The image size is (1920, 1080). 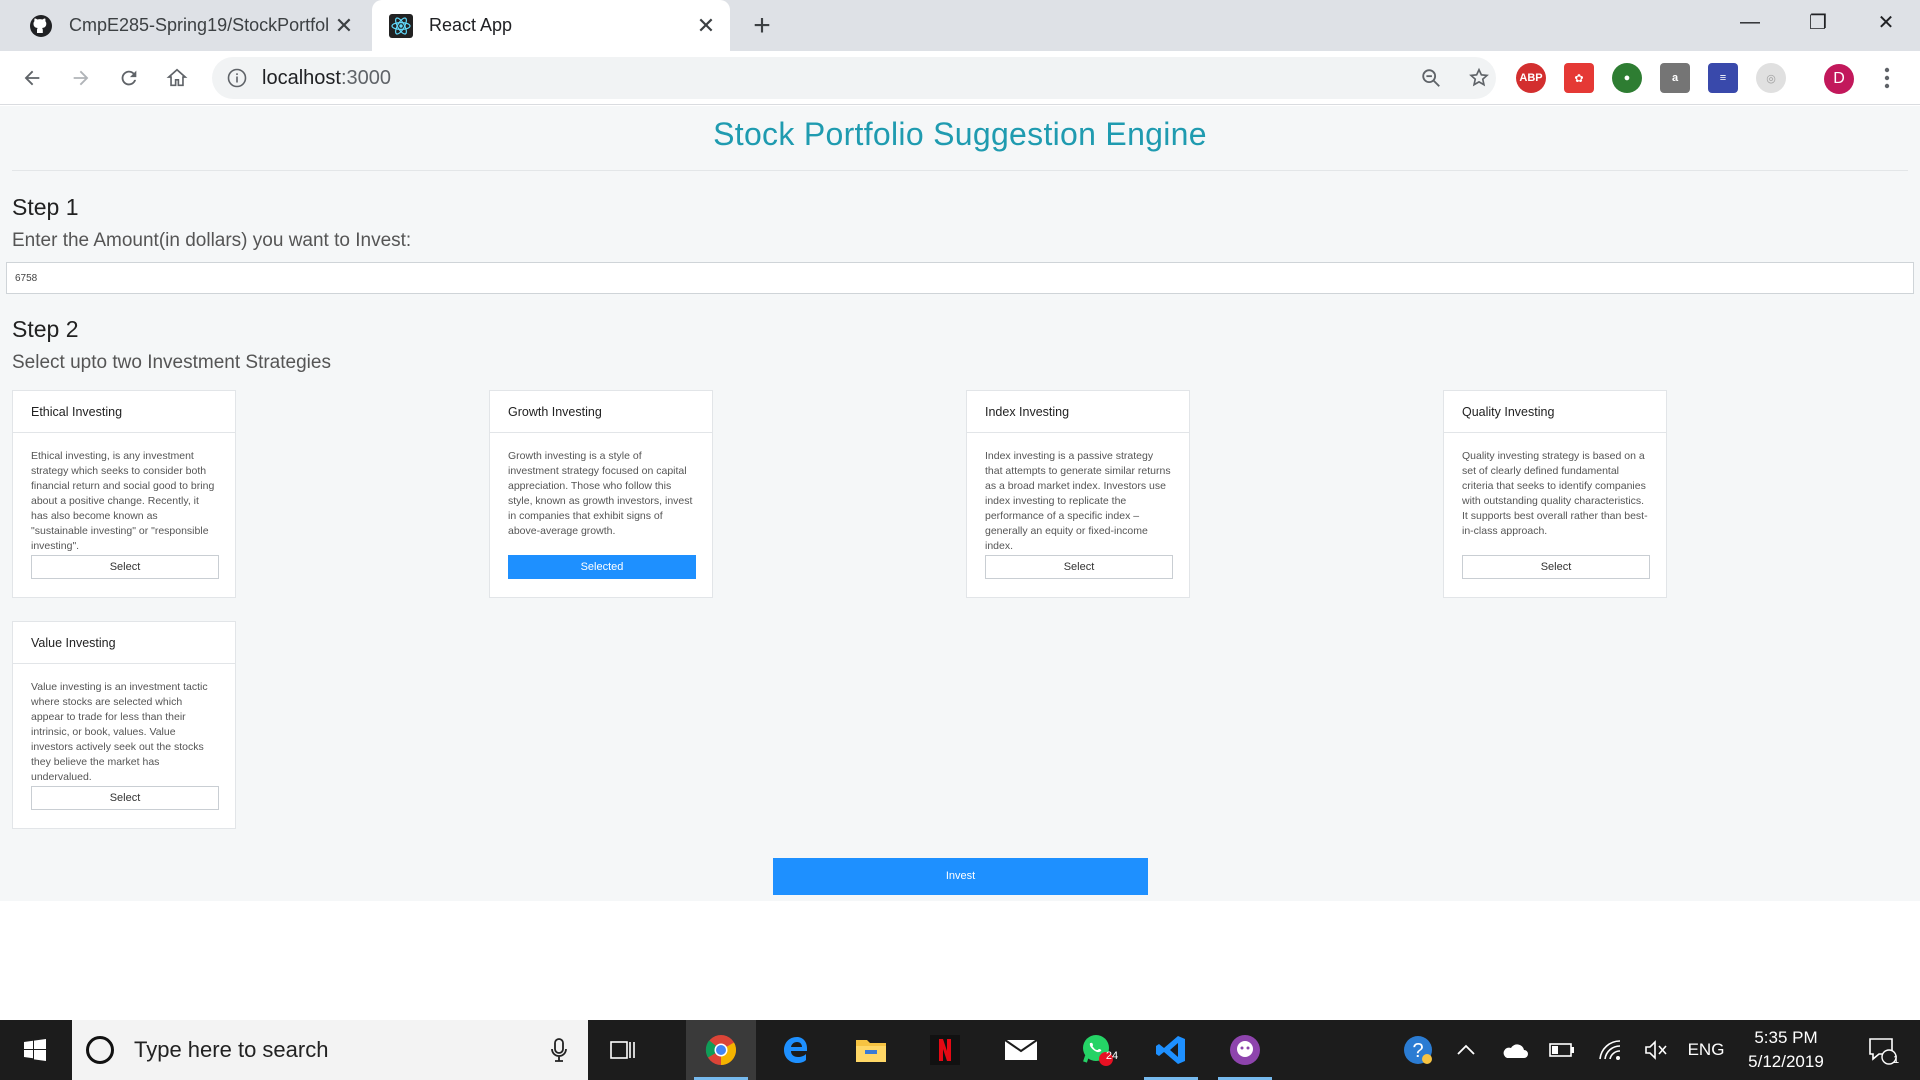 What do you see at coordinates (100, 1050) in the screenshot?
I see `cortana-icon` at bounding box center [100, 1050].